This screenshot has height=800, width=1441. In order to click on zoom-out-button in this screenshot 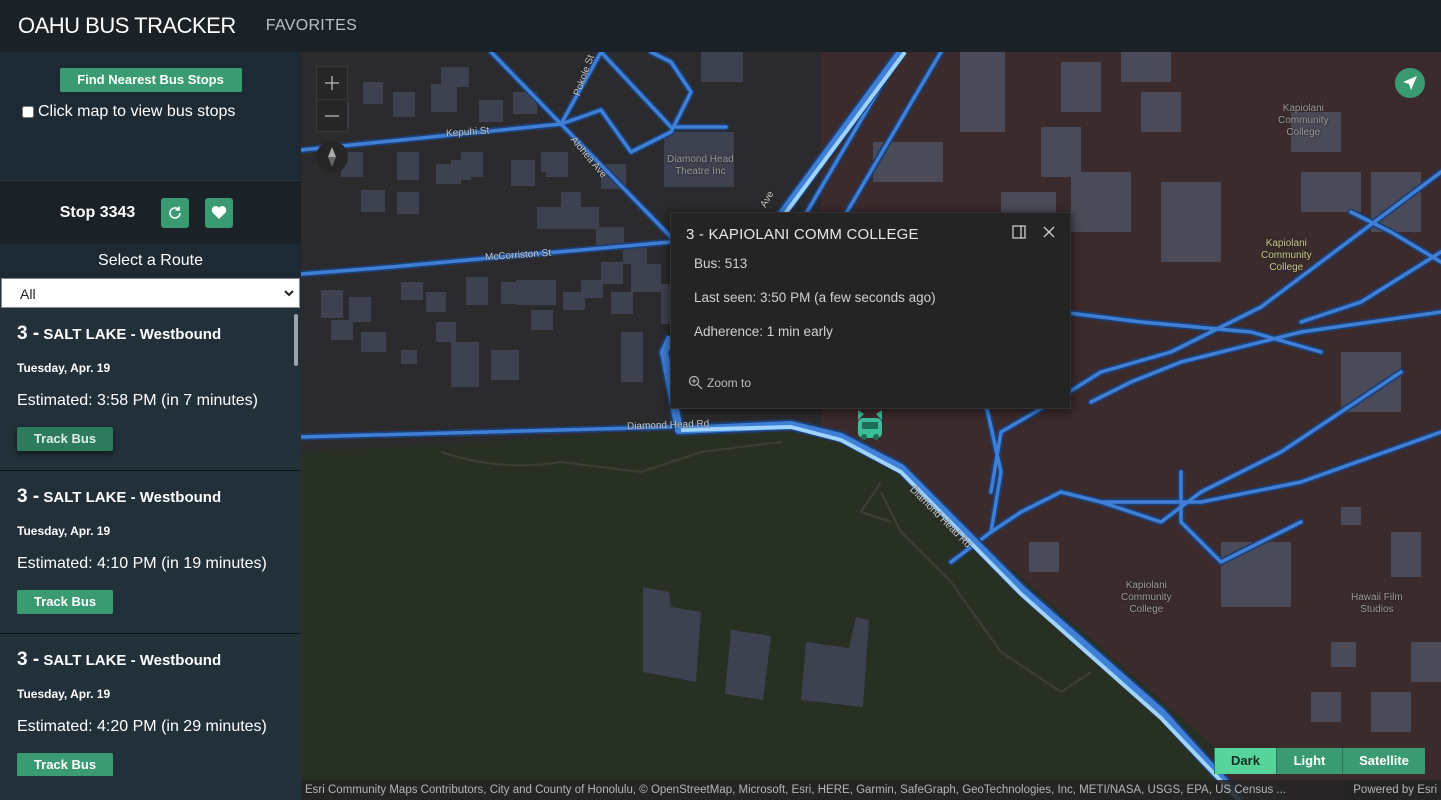, I will do `click(332, 115)`.